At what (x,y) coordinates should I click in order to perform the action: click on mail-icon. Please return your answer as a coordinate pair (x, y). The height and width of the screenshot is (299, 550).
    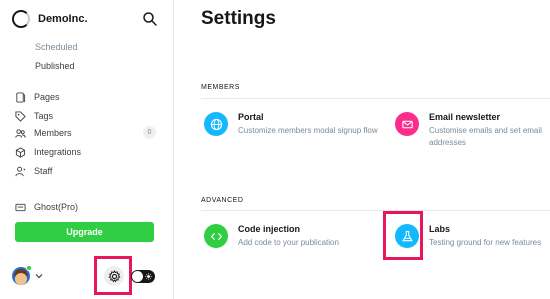
    Looking at the image, I should click on (407, 124).